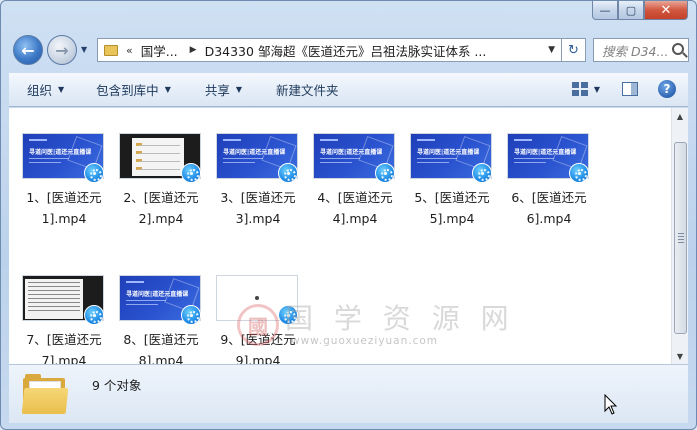  I want to click on file-name: 5、[医道还元 5].mp4, so click(452, 208).